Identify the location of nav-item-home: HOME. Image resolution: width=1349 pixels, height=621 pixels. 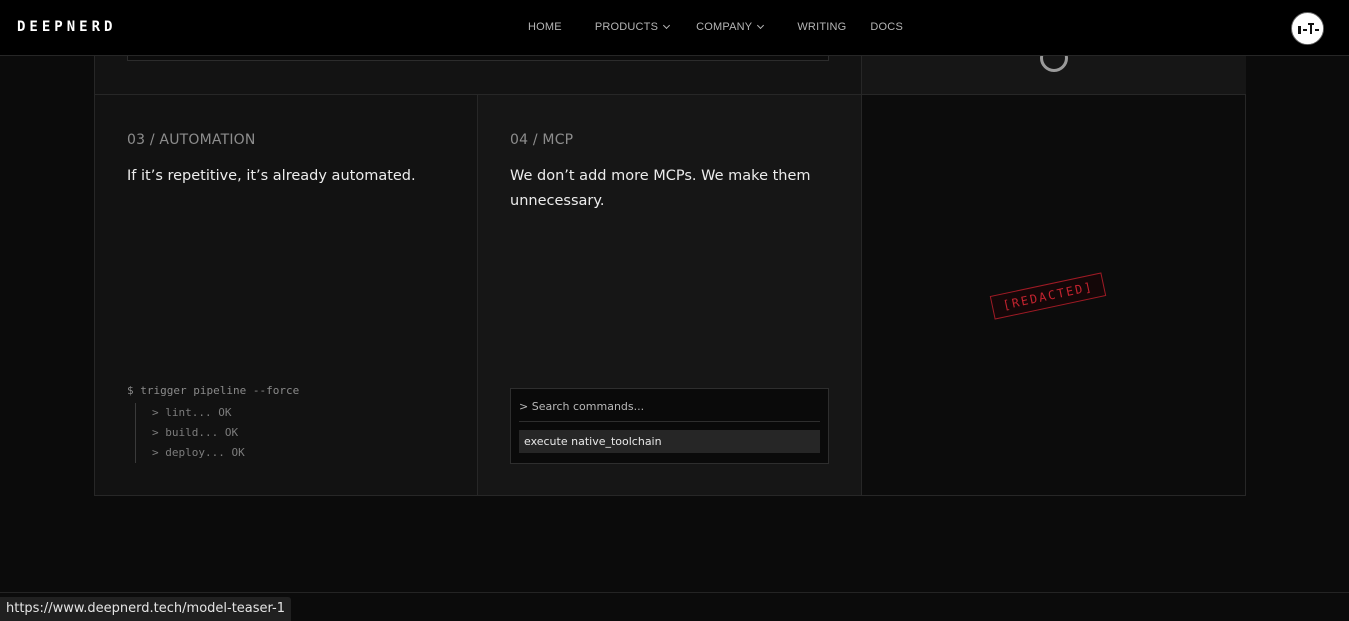
(545, 27).